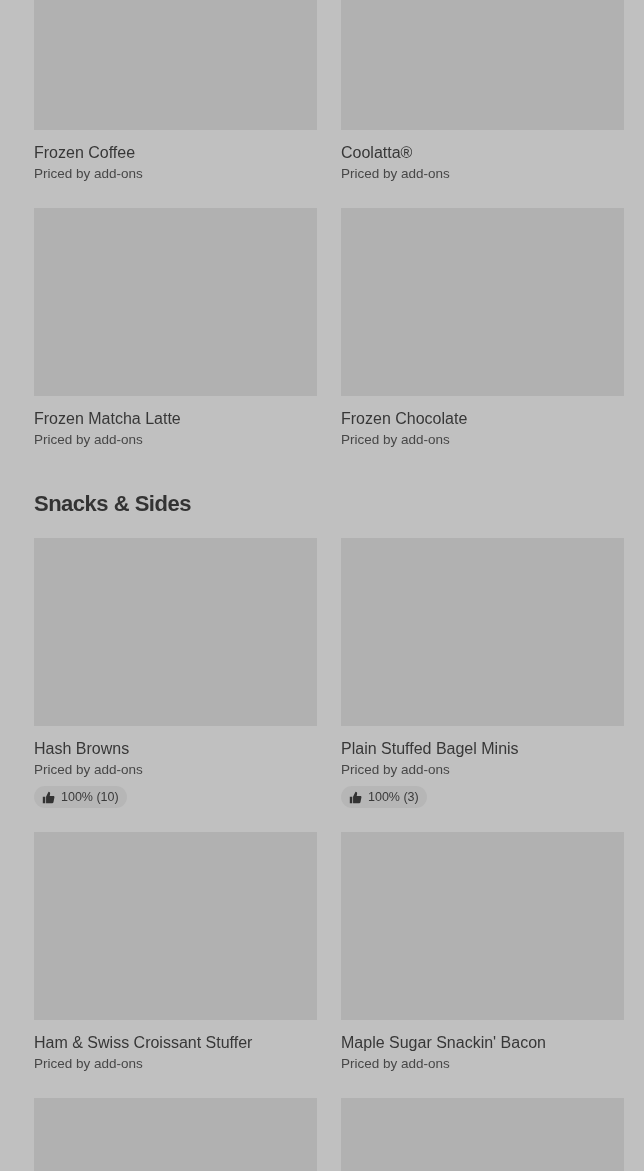 Image resolution: width=644 pixels, height=1171 pixels. I want to click on rating-badge: 100% (10), so click(80, 797).